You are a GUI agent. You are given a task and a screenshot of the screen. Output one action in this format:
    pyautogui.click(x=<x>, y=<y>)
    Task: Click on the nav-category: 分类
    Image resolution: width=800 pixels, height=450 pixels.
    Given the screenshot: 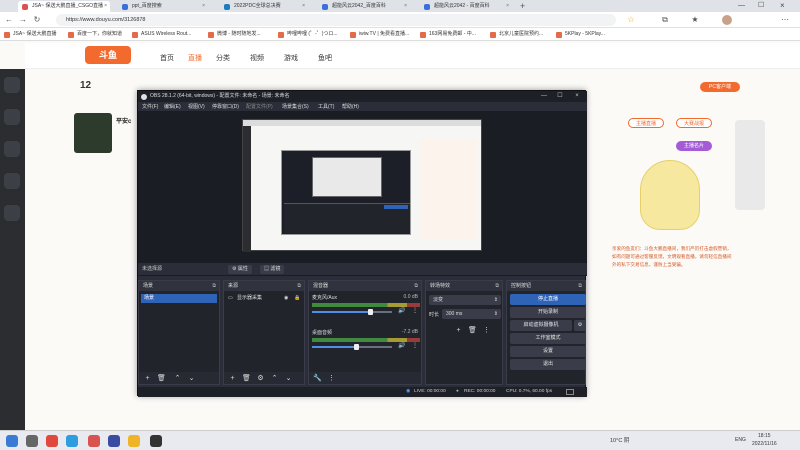 What is the action you would take?
    pyautogui.click(x=223, y=58)
    